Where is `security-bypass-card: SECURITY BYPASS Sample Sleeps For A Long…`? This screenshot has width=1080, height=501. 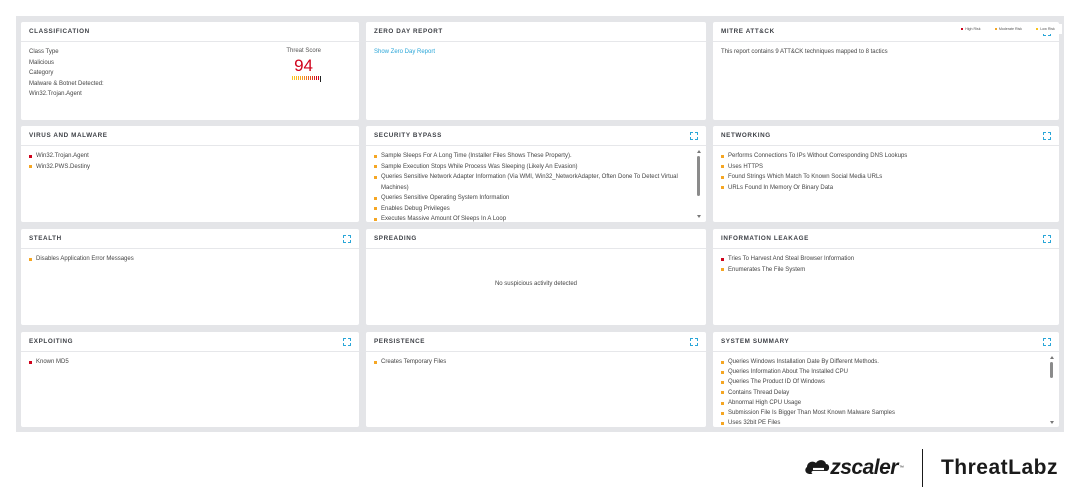 security-bypass-card: SECURITY BYPASS Sample Sleeps For A Long… is located at coordinates (536, 174).